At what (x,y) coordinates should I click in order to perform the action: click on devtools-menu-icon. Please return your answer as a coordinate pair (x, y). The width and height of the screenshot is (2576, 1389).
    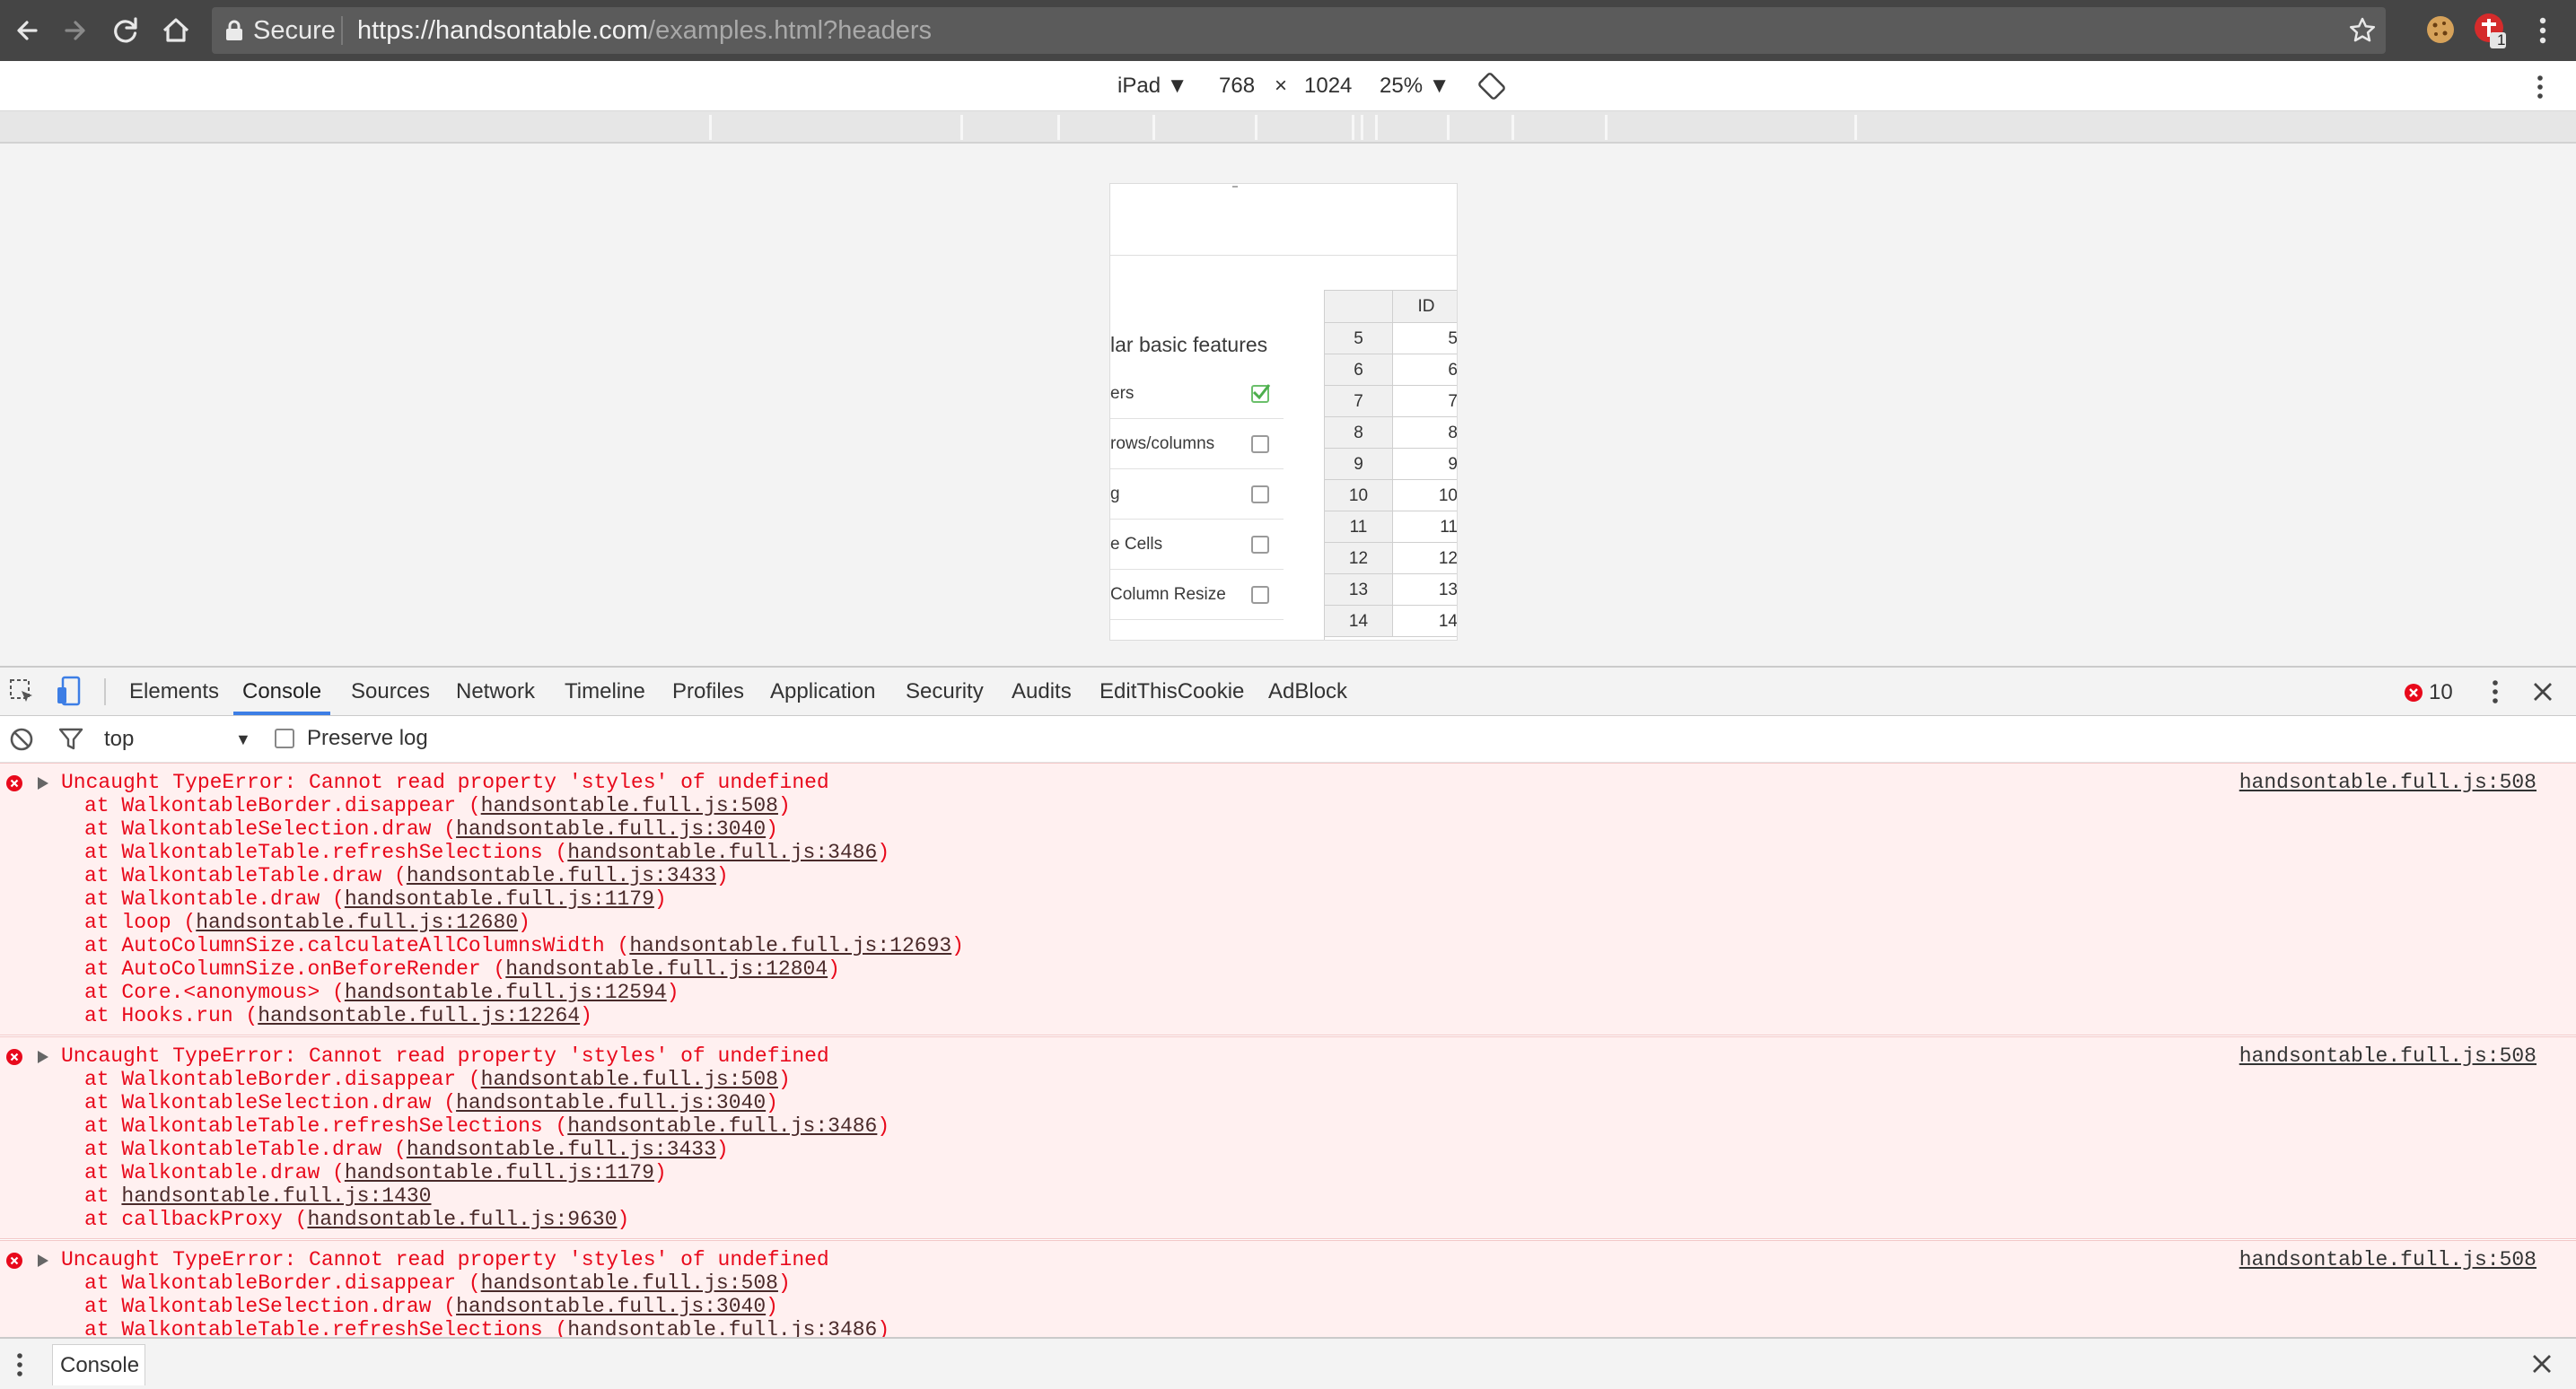
    Looking at the image, I should click on (2495, 692).